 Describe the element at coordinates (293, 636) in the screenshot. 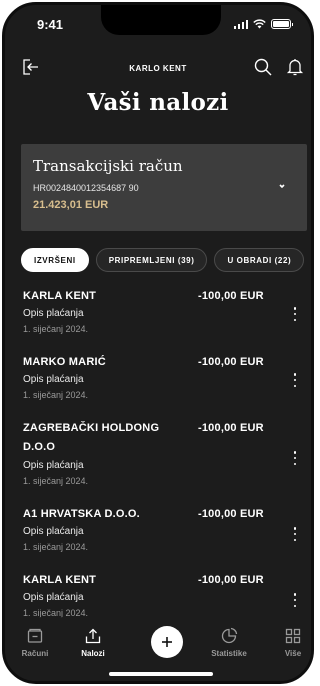

I see `grid-icon` at that location.